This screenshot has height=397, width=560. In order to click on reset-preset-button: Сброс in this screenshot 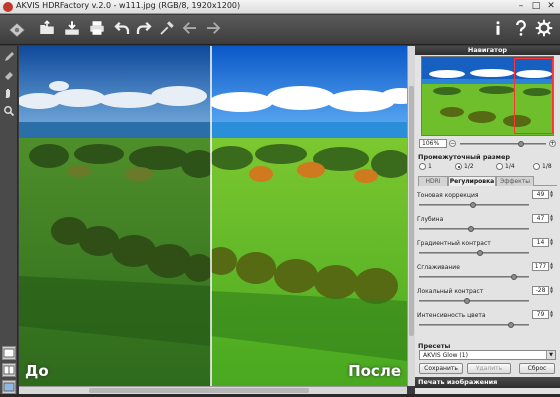, I will do `click(537, 368)`.